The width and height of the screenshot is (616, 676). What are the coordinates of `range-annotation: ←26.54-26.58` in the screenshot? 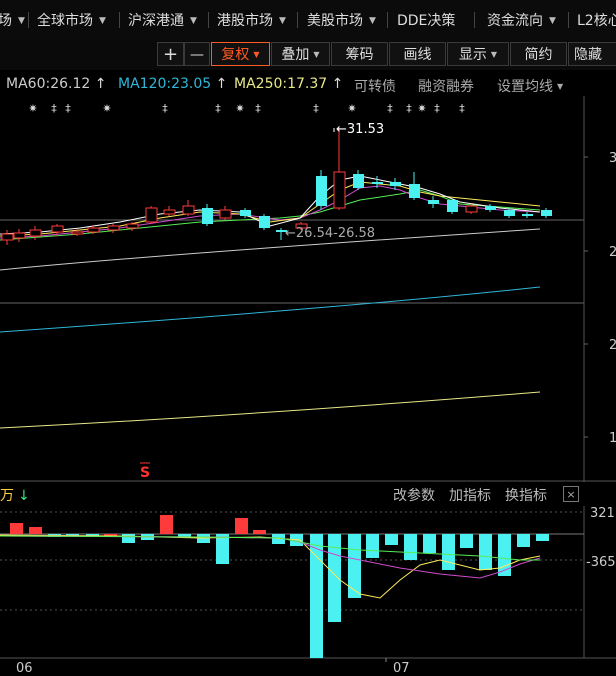 It's located at (330, 233).